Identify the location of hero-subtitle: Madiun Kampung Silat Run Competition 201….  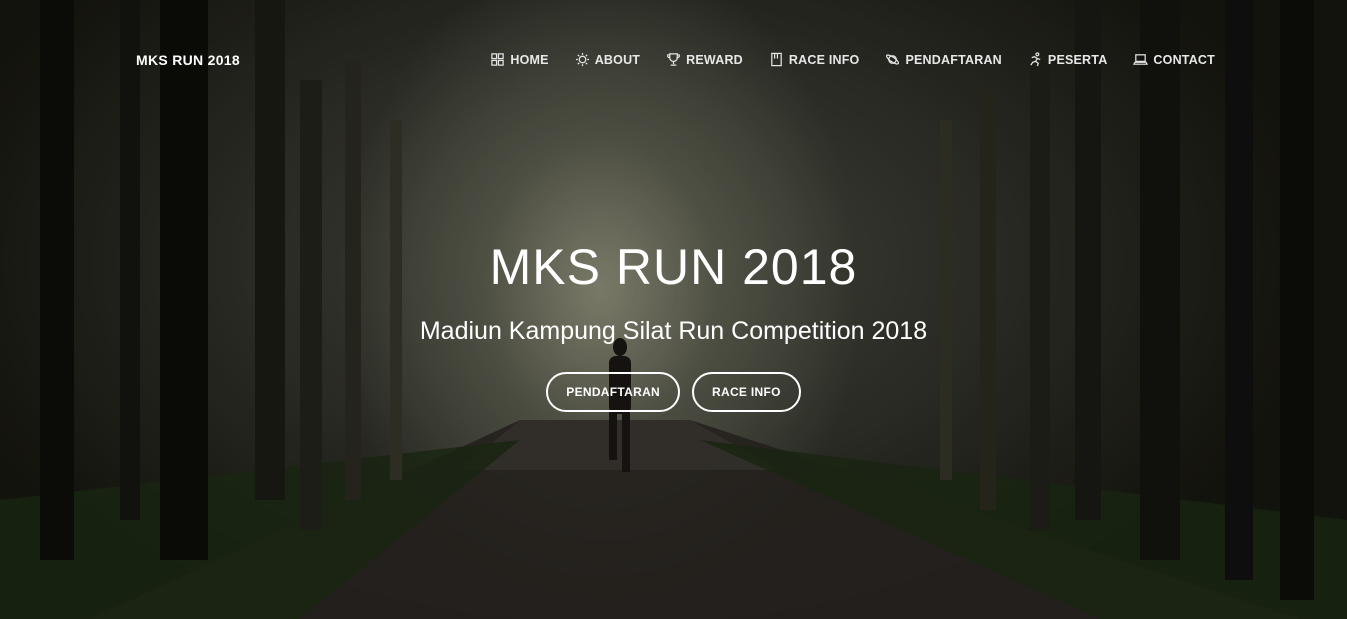
(673, 331).